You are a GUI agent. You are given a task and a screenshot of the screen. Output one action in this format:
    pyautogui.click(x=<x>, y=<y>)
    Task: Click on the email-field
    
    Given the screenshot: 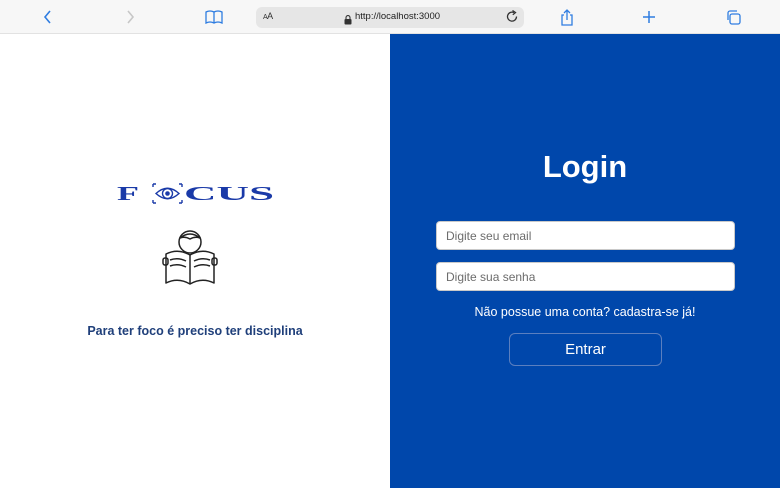 What is the action you would take?
    pyautogui.click(x=585, y=235)
    